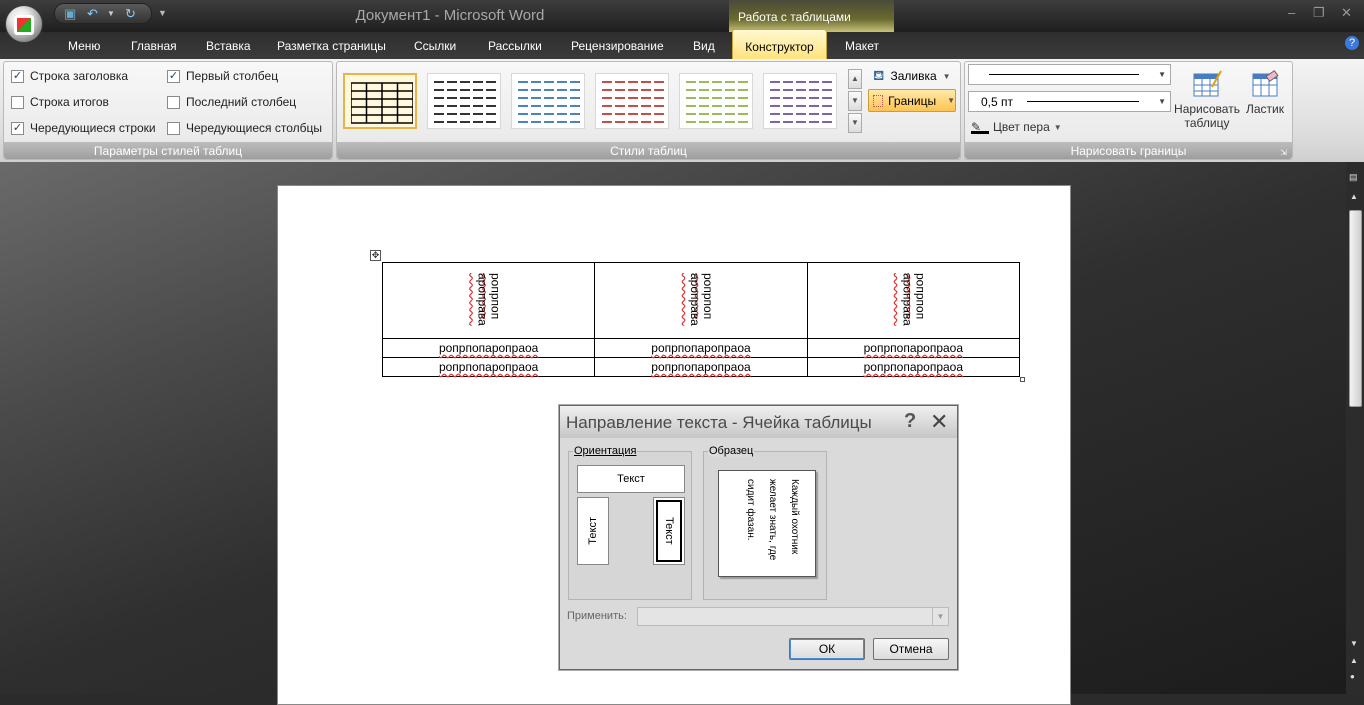 This screenshot has height=705, width=1364. What do you see at coordinates (1353, 177) in the screenshot?
I see `ruler-toggle-icon: ▤` at bounding box center [1353, 177].